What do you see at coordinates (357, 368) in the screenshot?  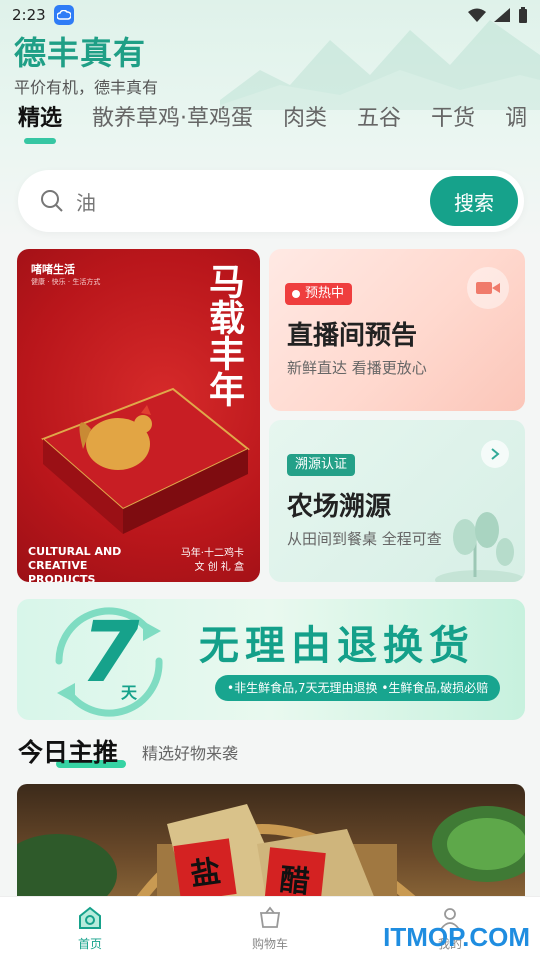 I see `live-subtitle: 新鲜直达 看播更放心` at bounding box center [357, 368].